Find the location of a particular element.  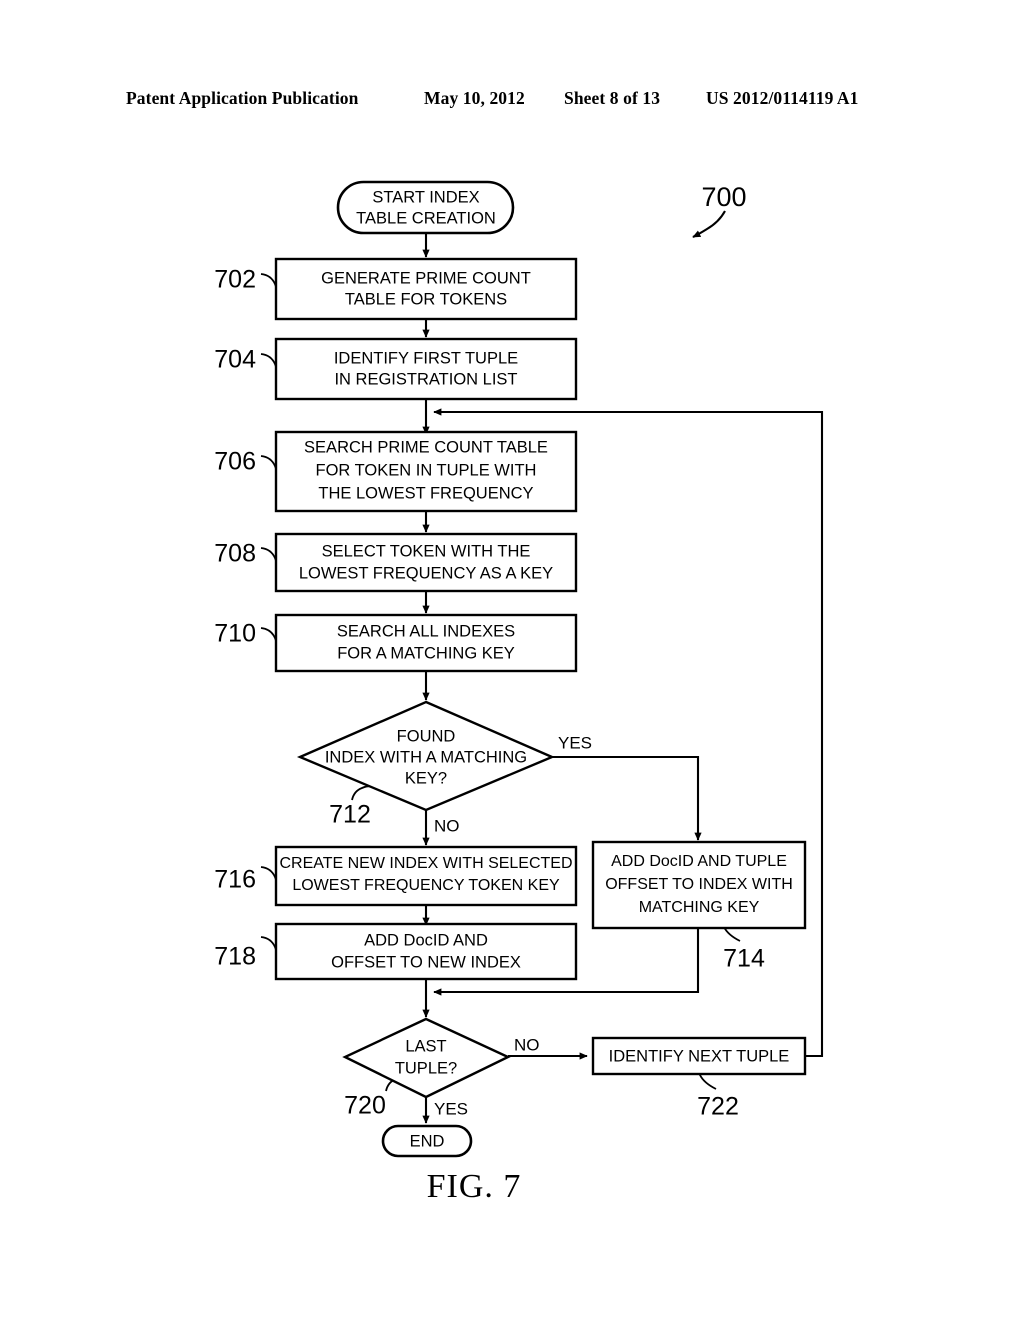

node-708-label-line1: SELECT TOKEN WITH THE is located at coordinates (426, 551).